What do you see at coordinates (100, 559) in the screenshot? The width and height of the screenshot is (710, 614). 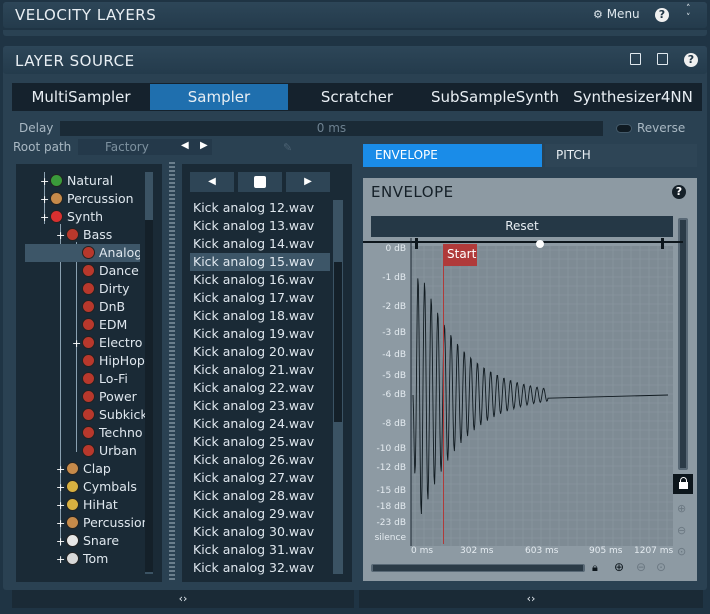 I see `tree-item: + Tom` at bounding box center [100, 559].